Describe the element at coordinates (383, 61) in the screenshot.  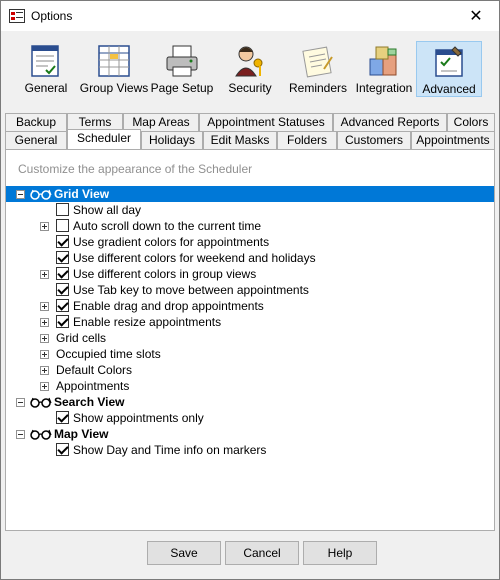
I see `integration-blocks-icon` at that location.